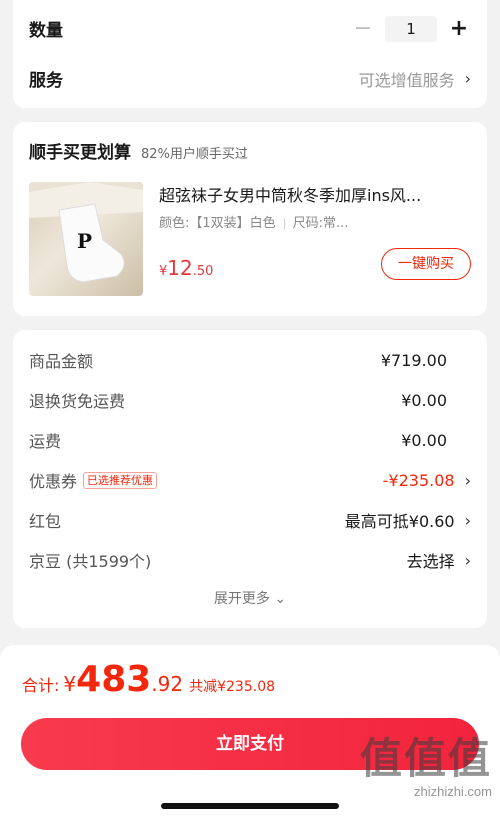 This screenshot has width=500, height=821. I want to click on summary-row-shipping: 运费 ¥0.00, so click(250, 440).